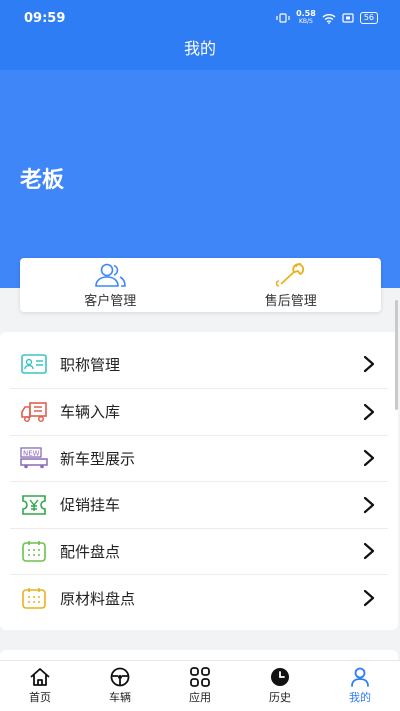  I want to click on apps-grid-icon, so click(200, 677).